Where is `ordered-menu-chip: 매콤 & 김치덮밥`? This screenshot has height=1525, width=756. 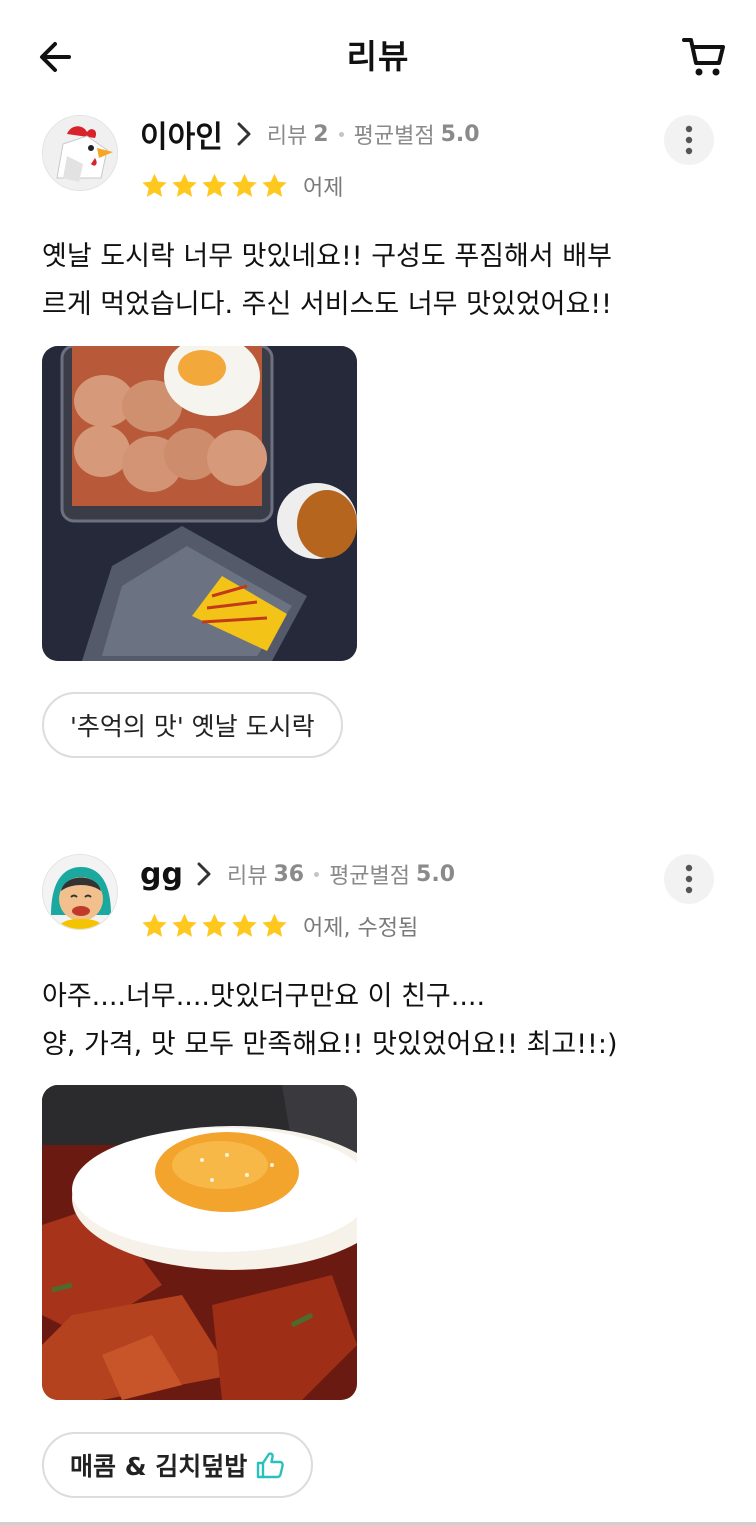 ordered-menu-chip: 매콤 & 김치덮밥 is located at coordinates (178, 1465).